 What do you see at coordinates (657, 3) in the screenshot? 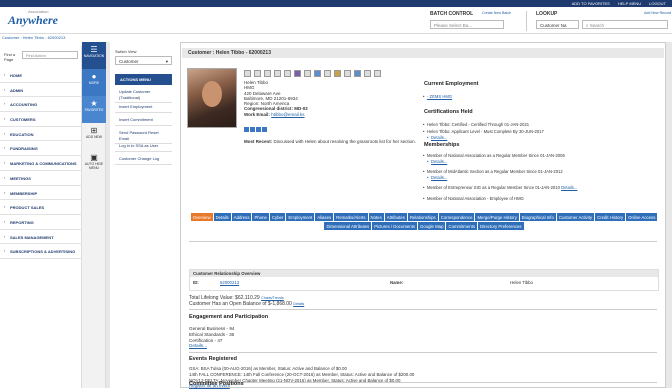
I see `logout-link: LOGOUT` at bounding box center [657, 3].